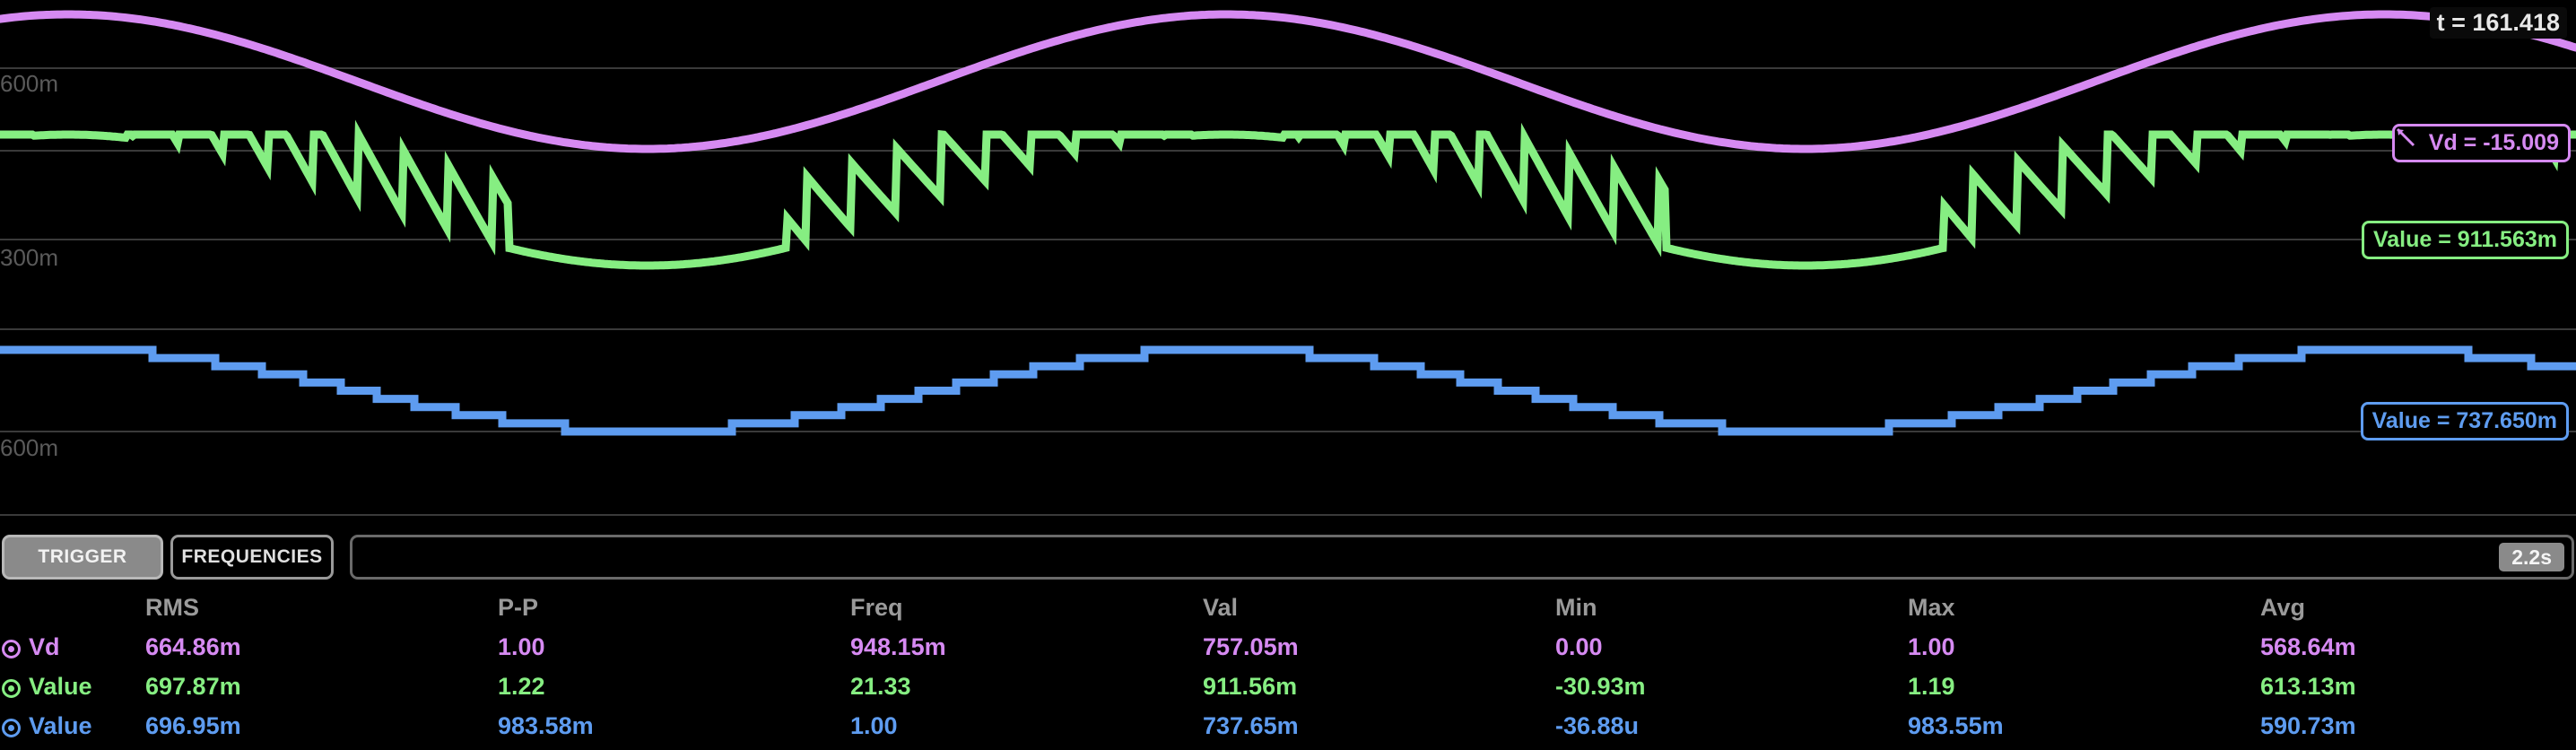 Image resolution: width=2576 pixels, height=750 pixels. I want to click on frequencies-button: FREQUENCIES, so click(252, 557).